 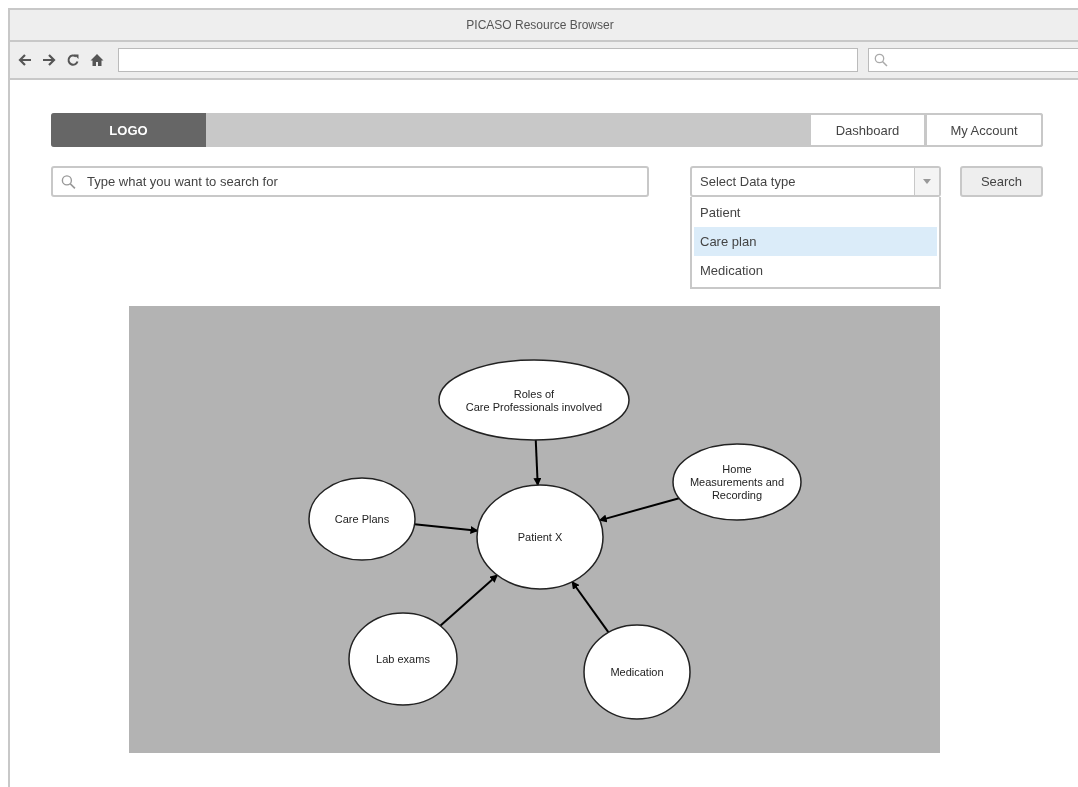 What do you see at coordinates (737, 482) in the screenshot?
I see `diagram-node: Home Measurements and Recording` at bounding box center [737, 482].